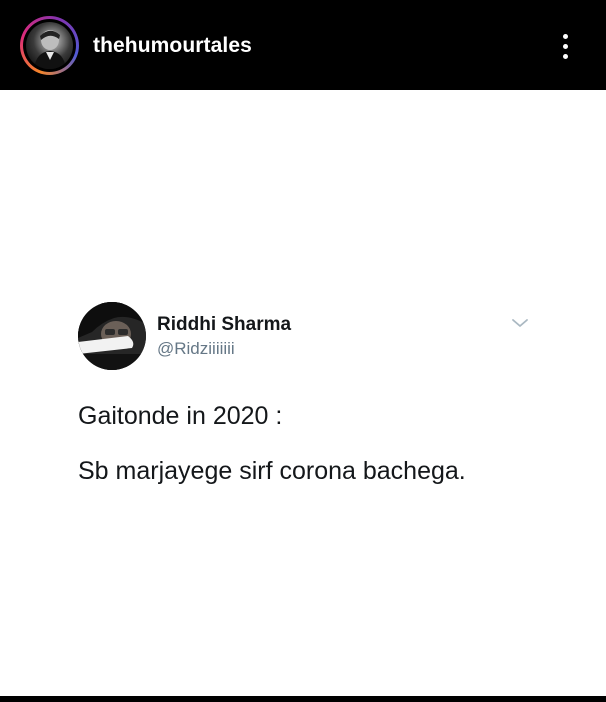 This screenshot has width=606, height=702. Describe the element at coordinates (196, 349) in the screenshot. I see `tweet-handle: @Ridziiiiiii` at that location.